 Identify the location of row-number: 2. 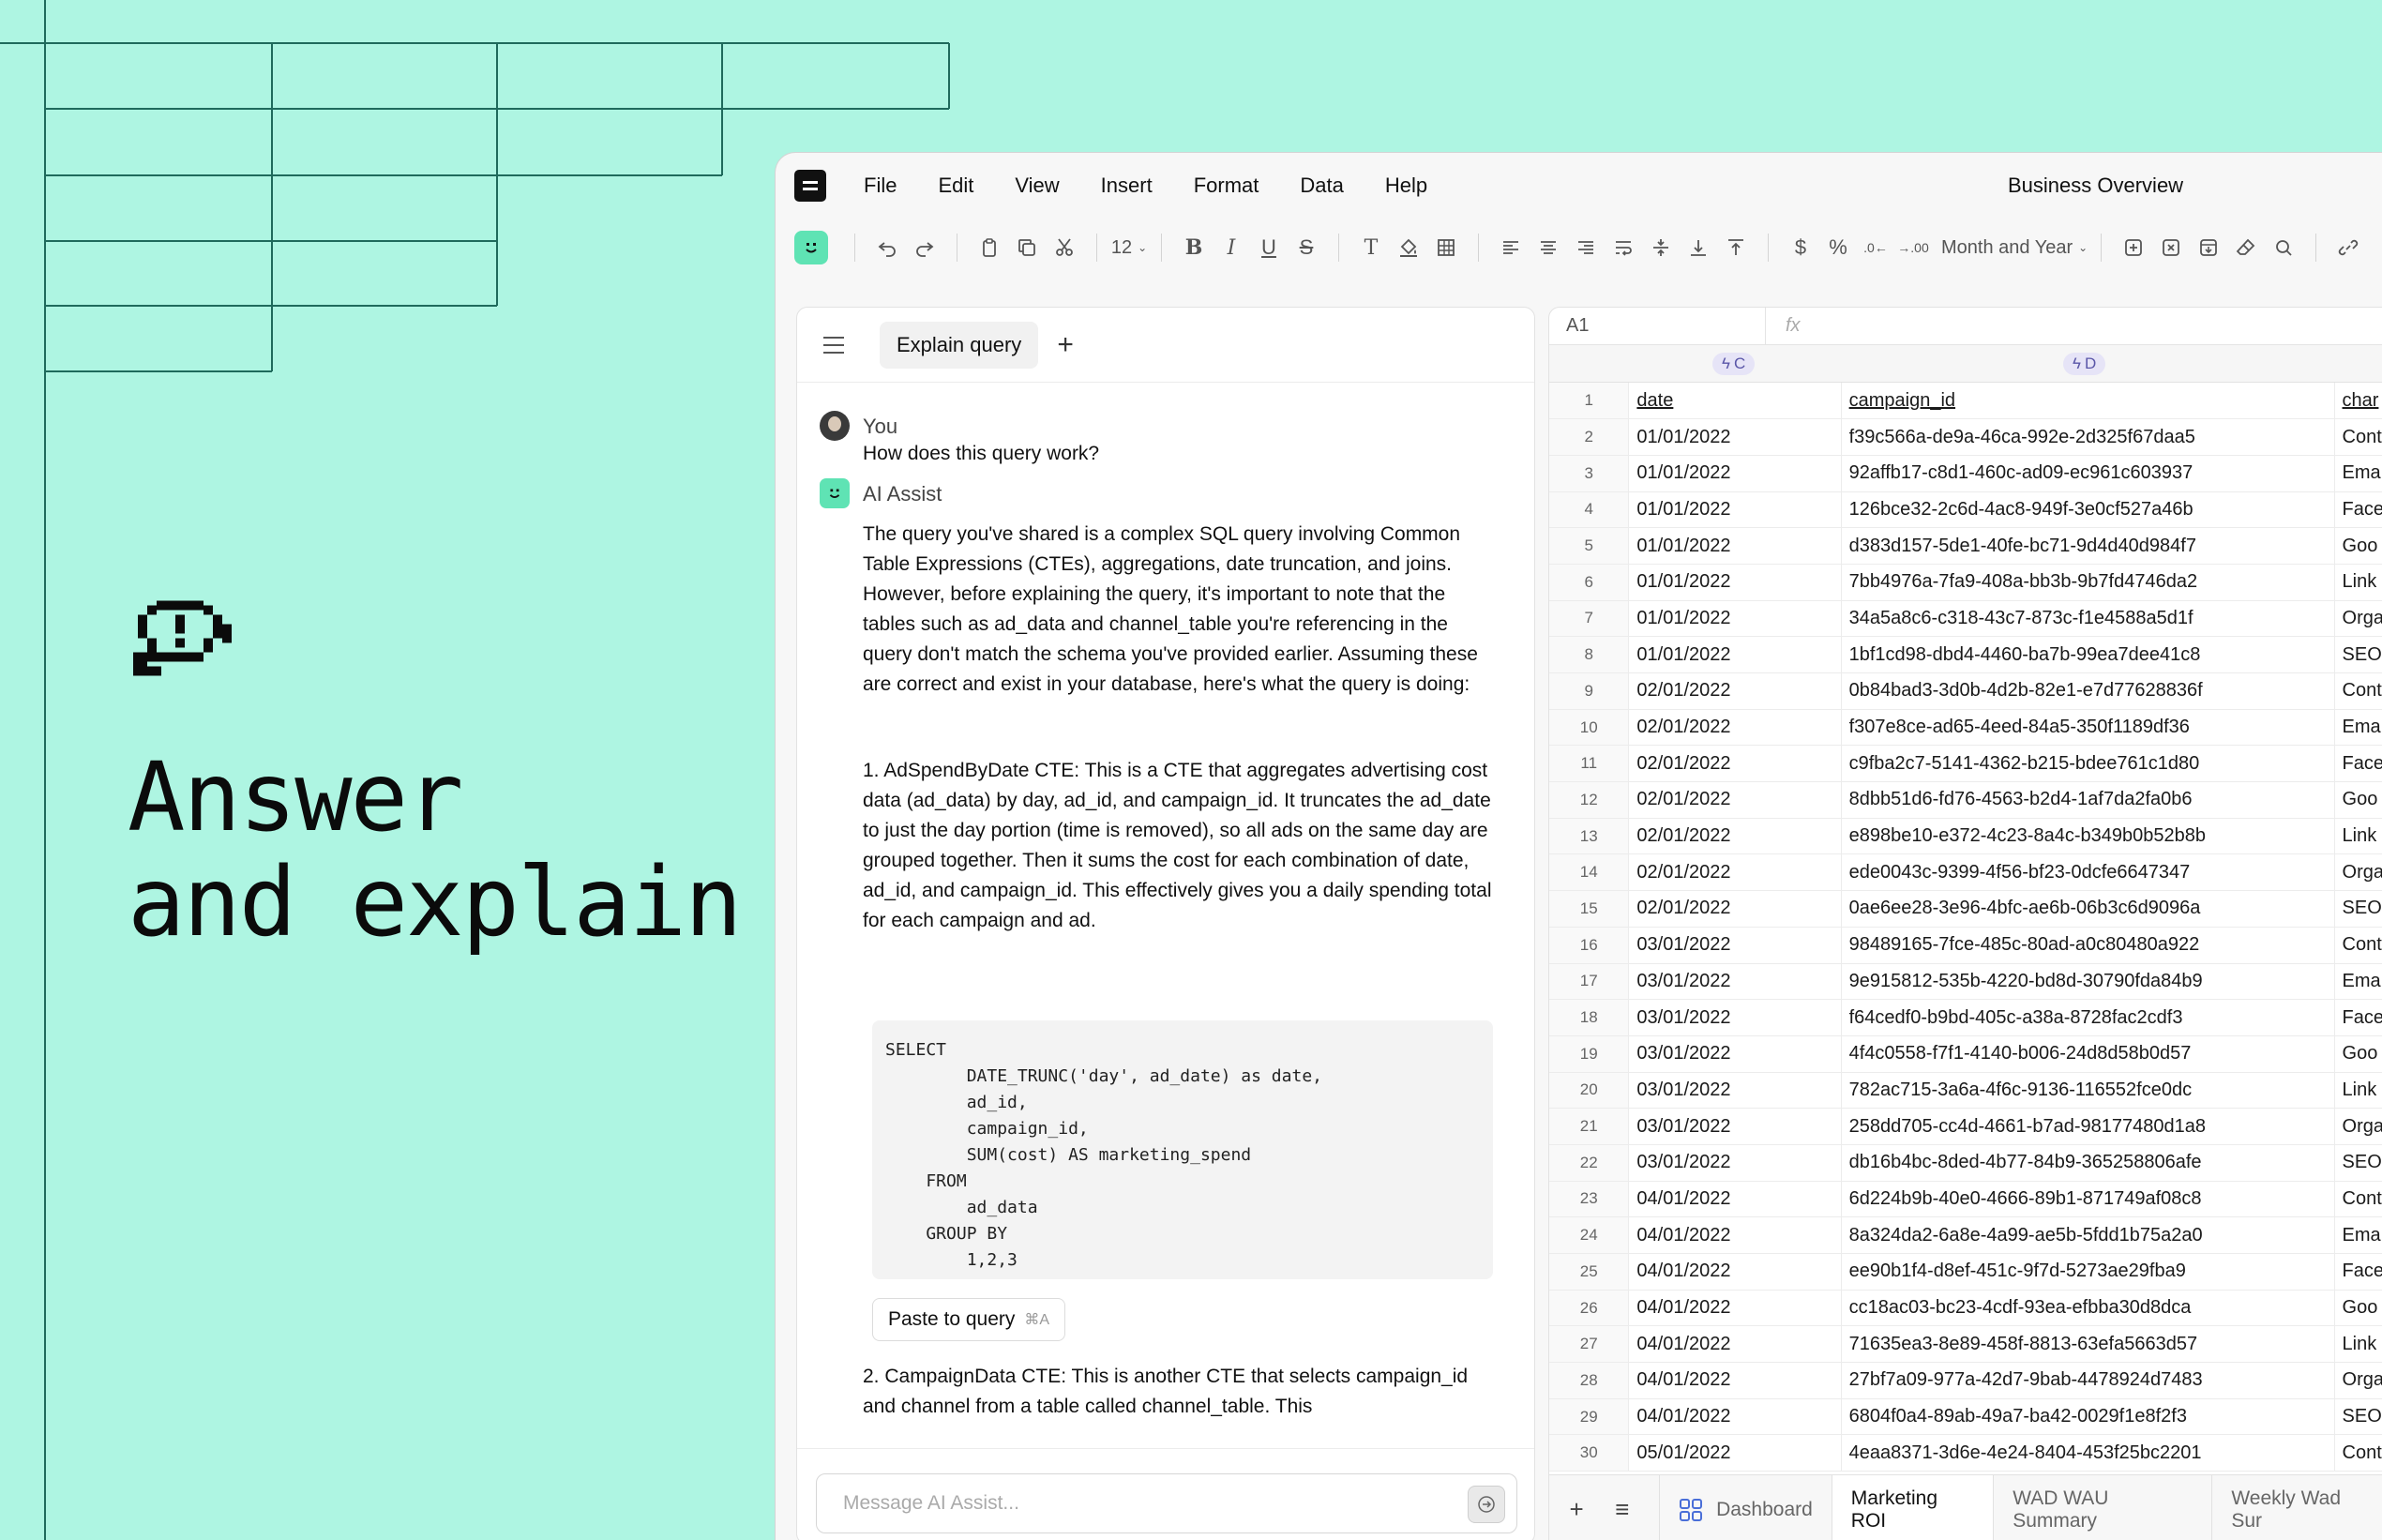
(1589, 437).